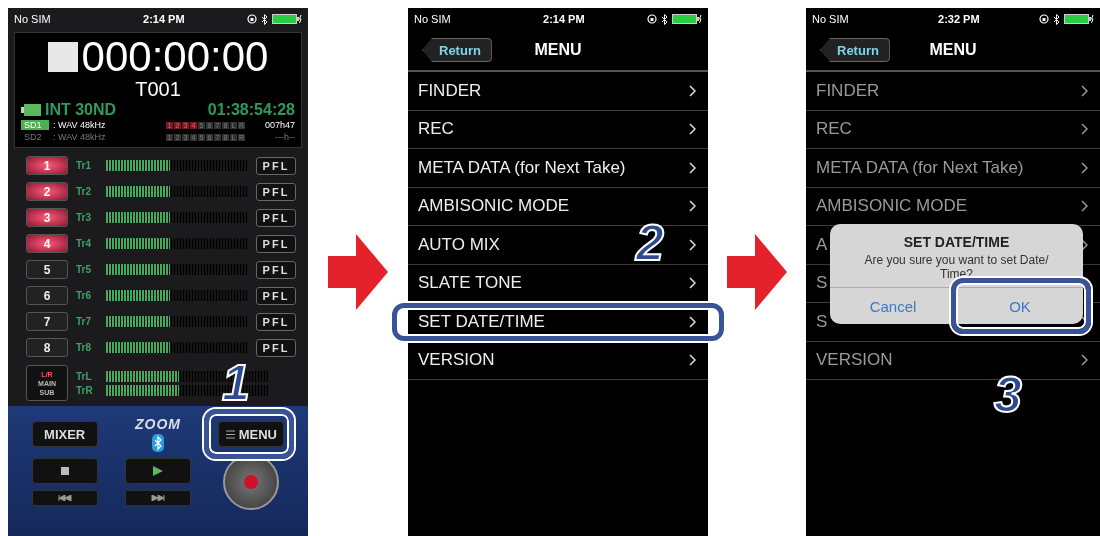  What do you see at coordinates (47, 243) in the screenshot?
I see `track-arm-button: 4` at bounding box center [47, 243].